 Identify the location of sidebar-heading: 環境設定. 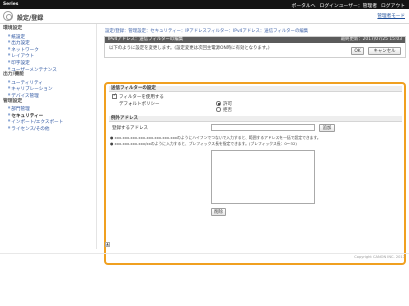
(13, 28).